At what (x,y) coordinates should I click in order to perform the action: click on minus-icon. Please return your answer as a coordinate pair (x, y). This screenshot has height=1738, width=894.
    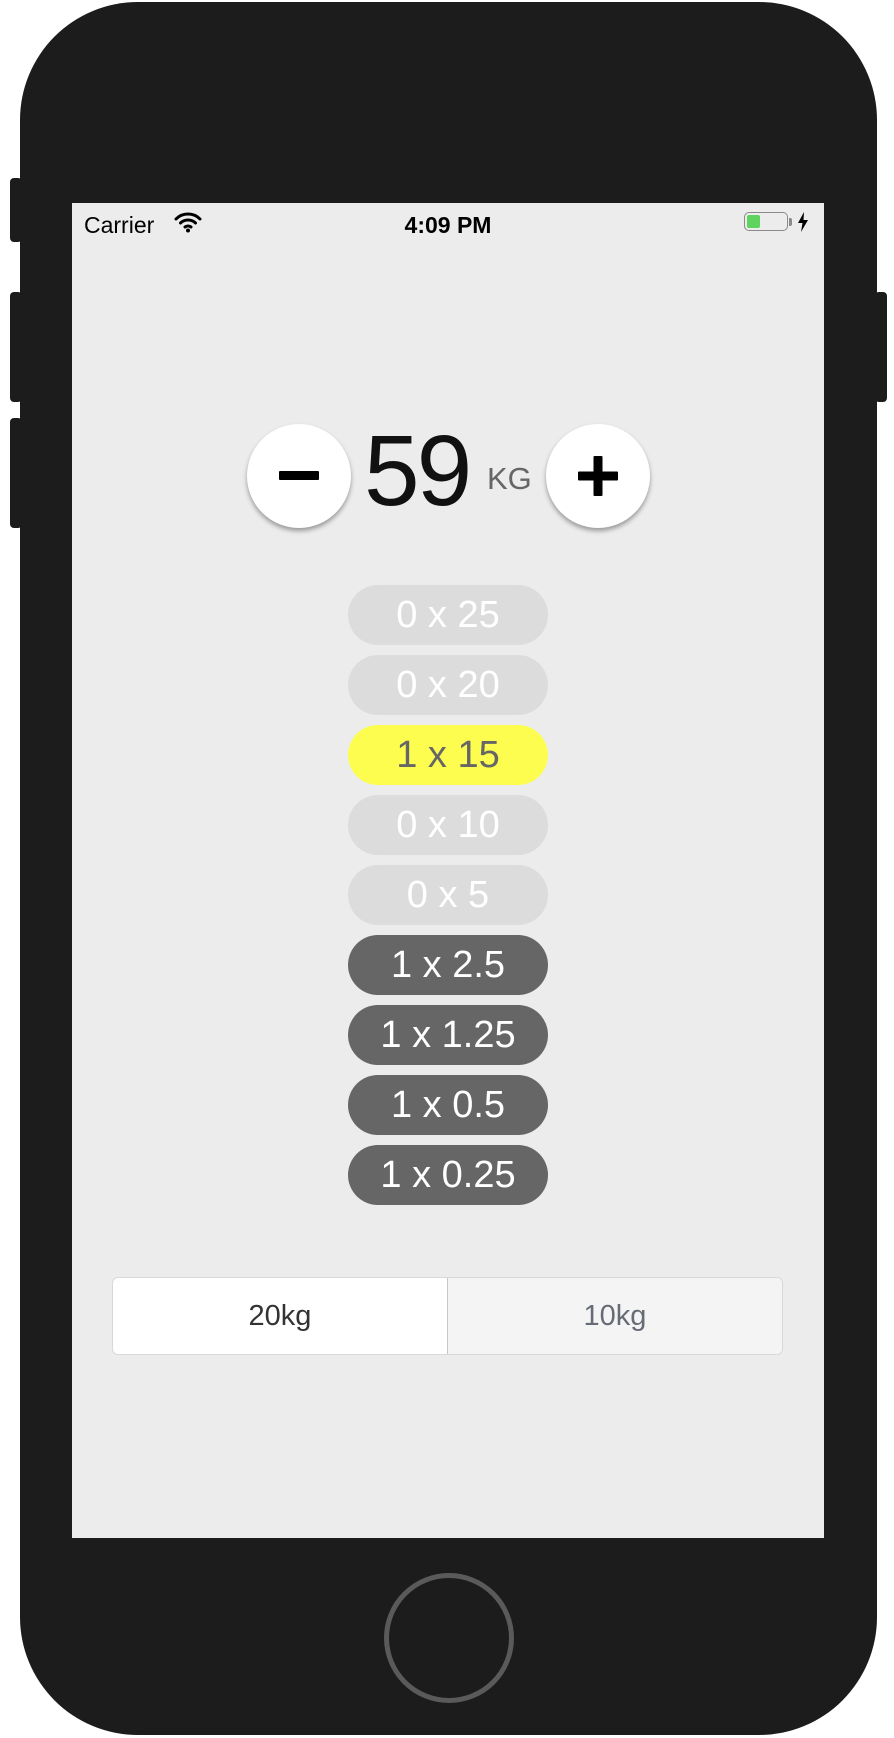
    Looking at the image, I should click on (299, 475).